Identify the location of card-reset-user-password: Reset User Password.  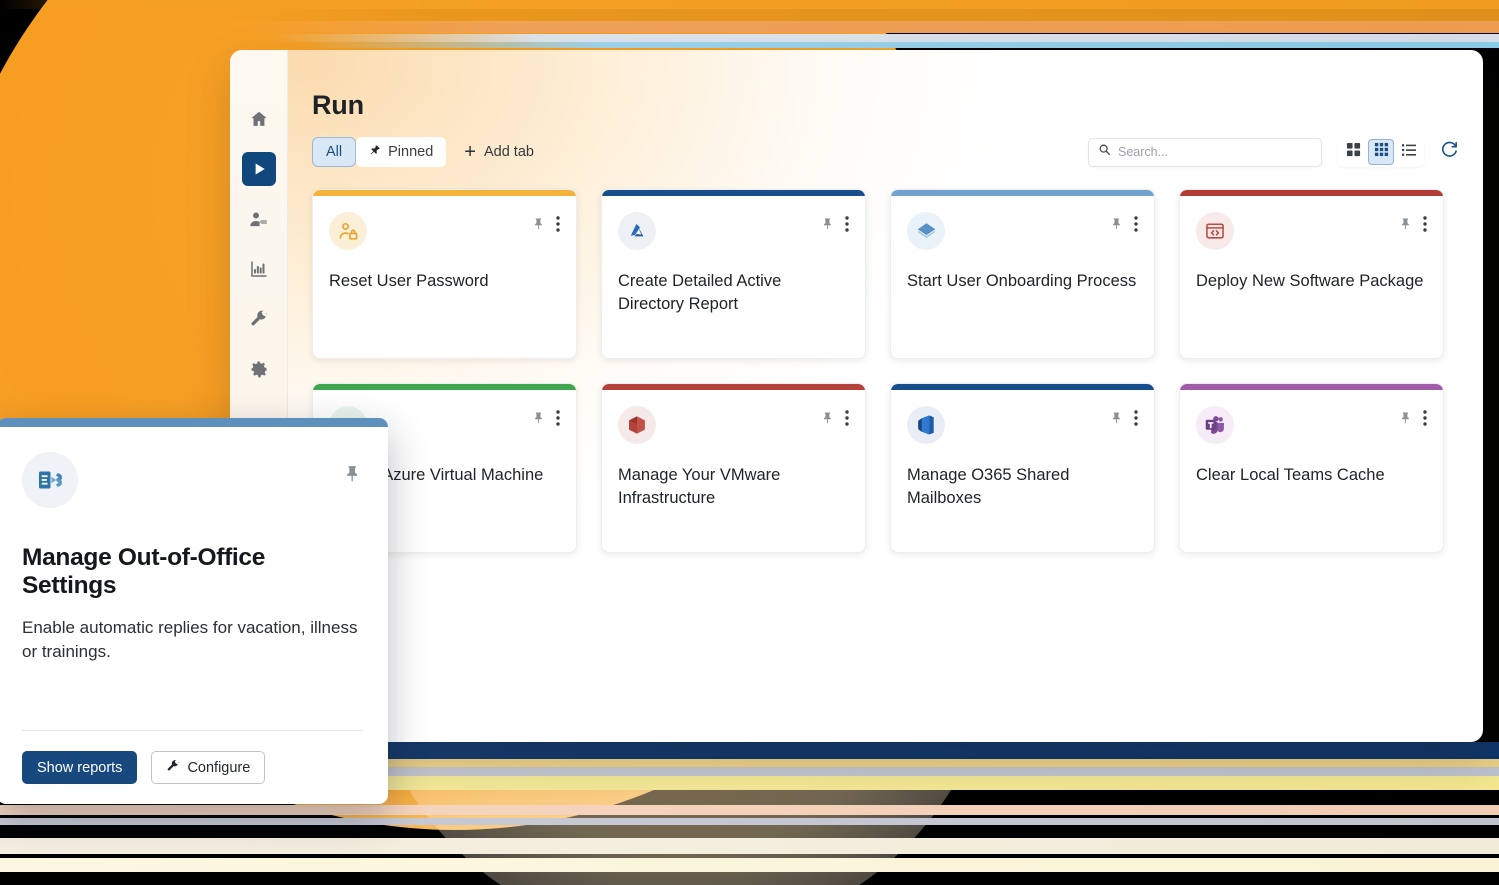
(444, 274).